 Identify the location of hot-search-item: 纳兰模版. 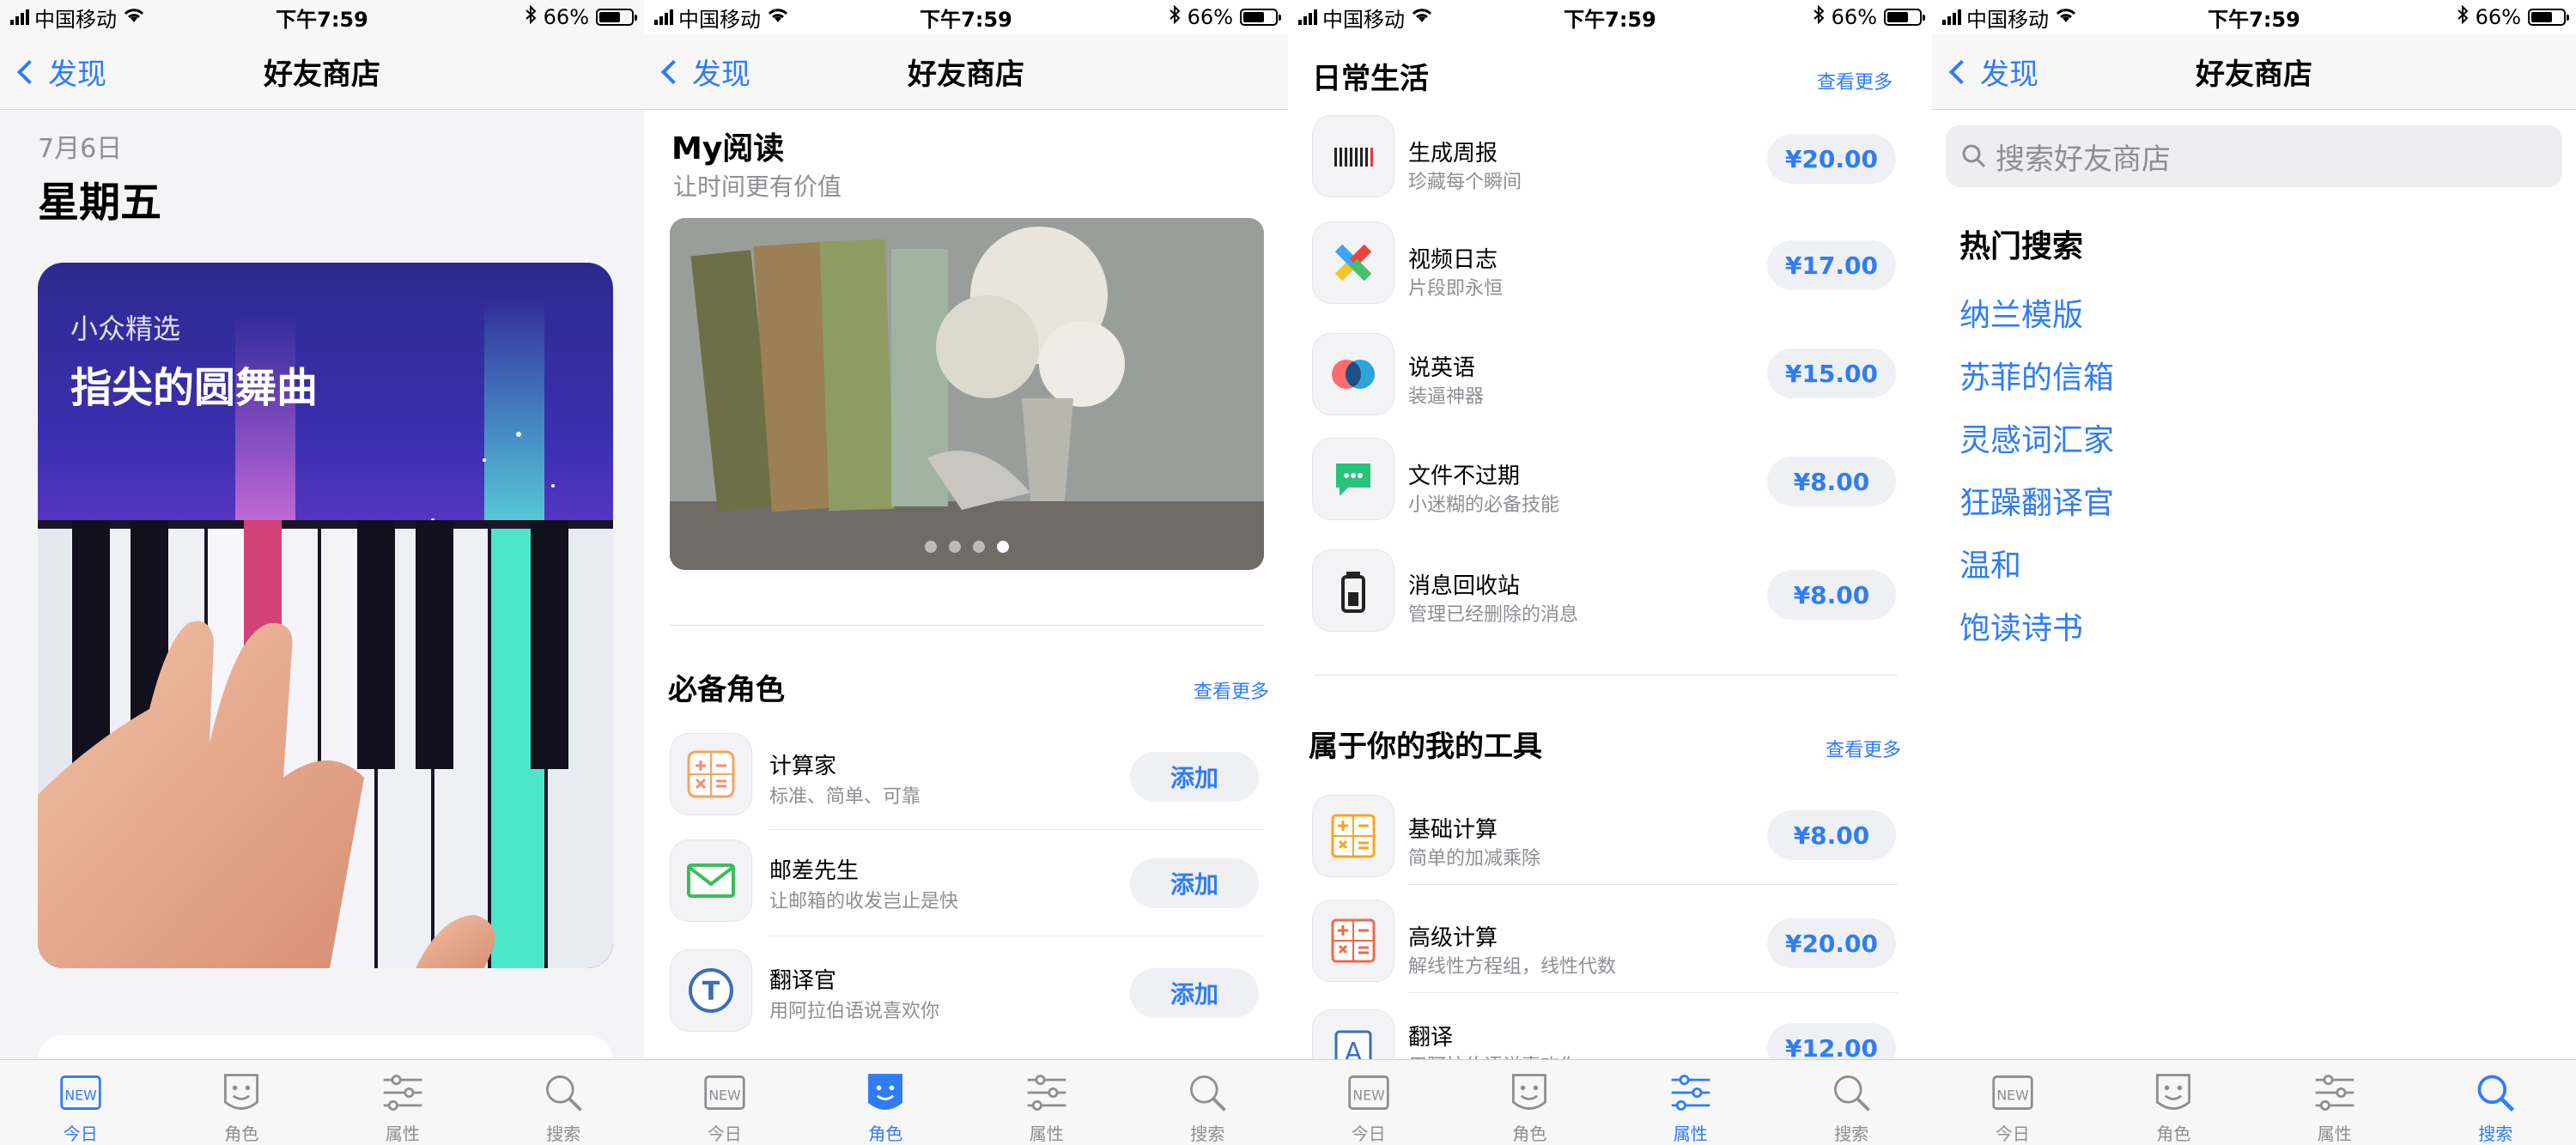
(2021, 312).